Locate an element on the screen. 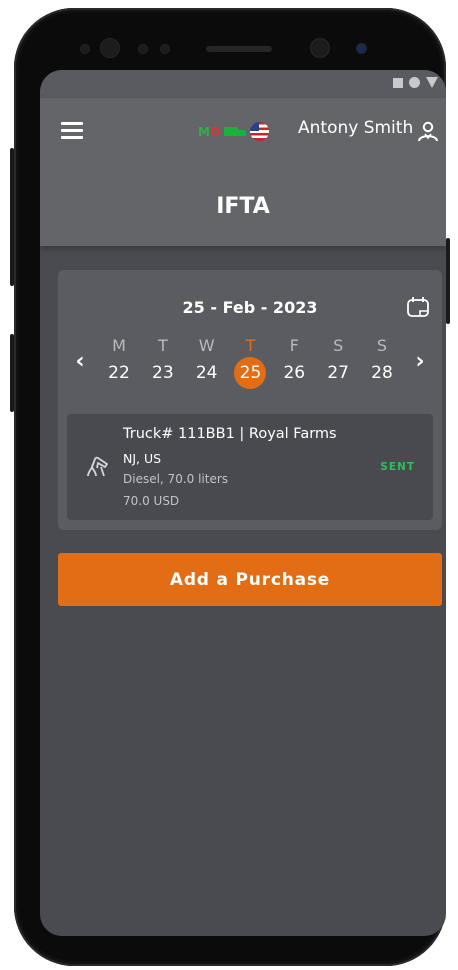 Image resolution: width=458 pixels, height=970 pixels. day-letter: M is located at coordinates (119, 345).